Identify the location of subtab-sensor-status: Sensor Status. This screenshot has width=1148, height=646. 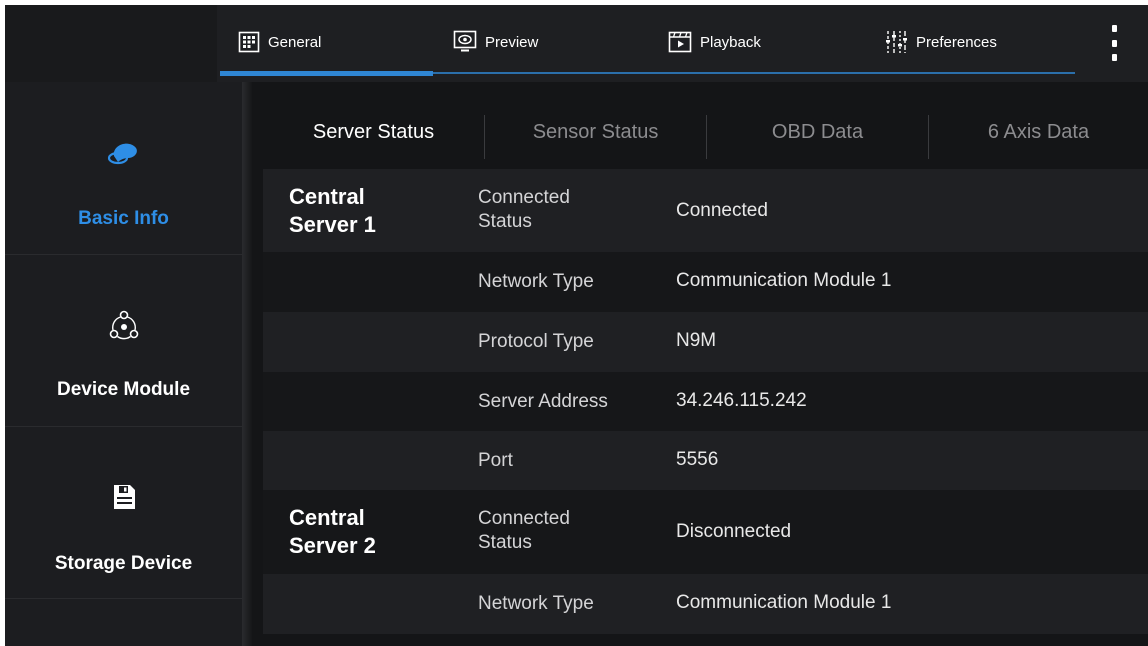
(595, 132).